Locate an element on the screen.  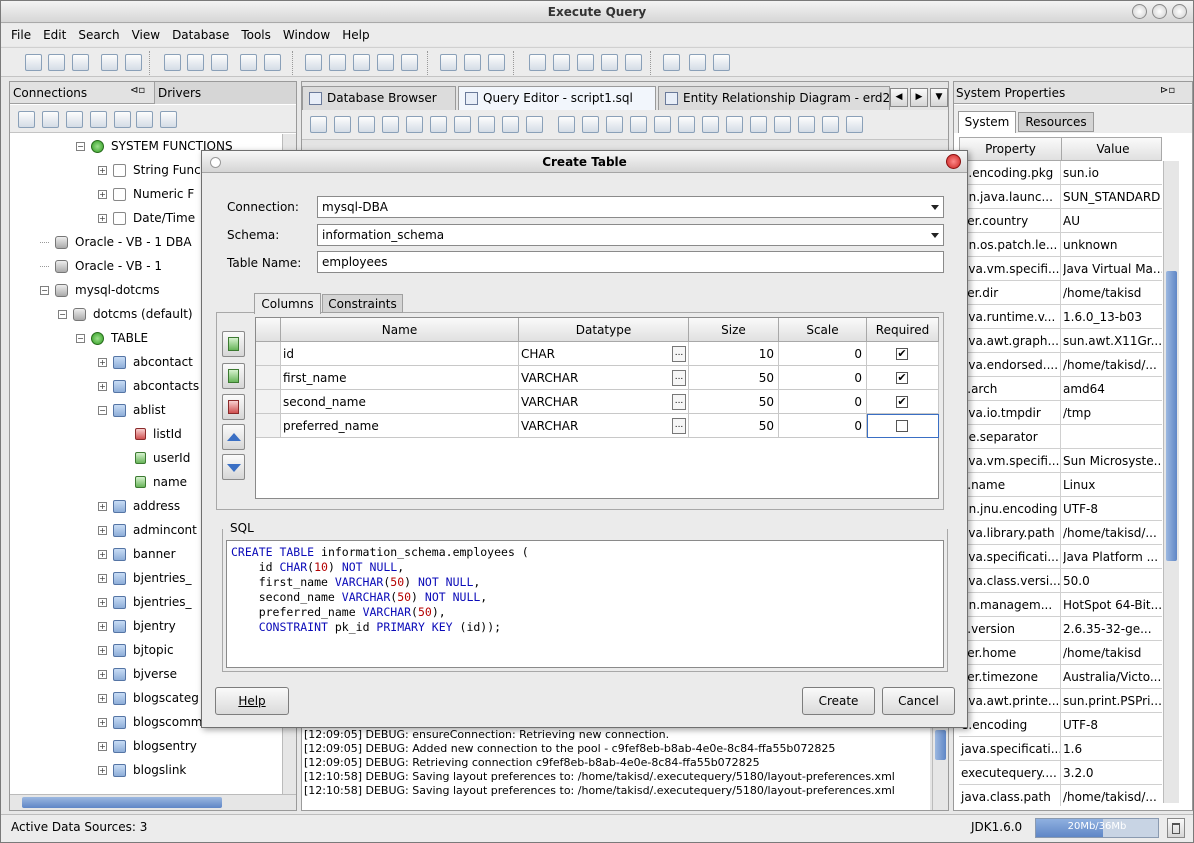
minimize-button is located at coordinates (1139, 11).